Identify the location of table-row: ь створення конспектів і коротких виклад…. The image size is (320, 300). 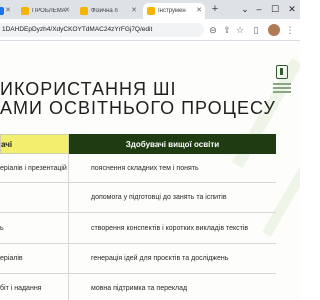
(138, 228).